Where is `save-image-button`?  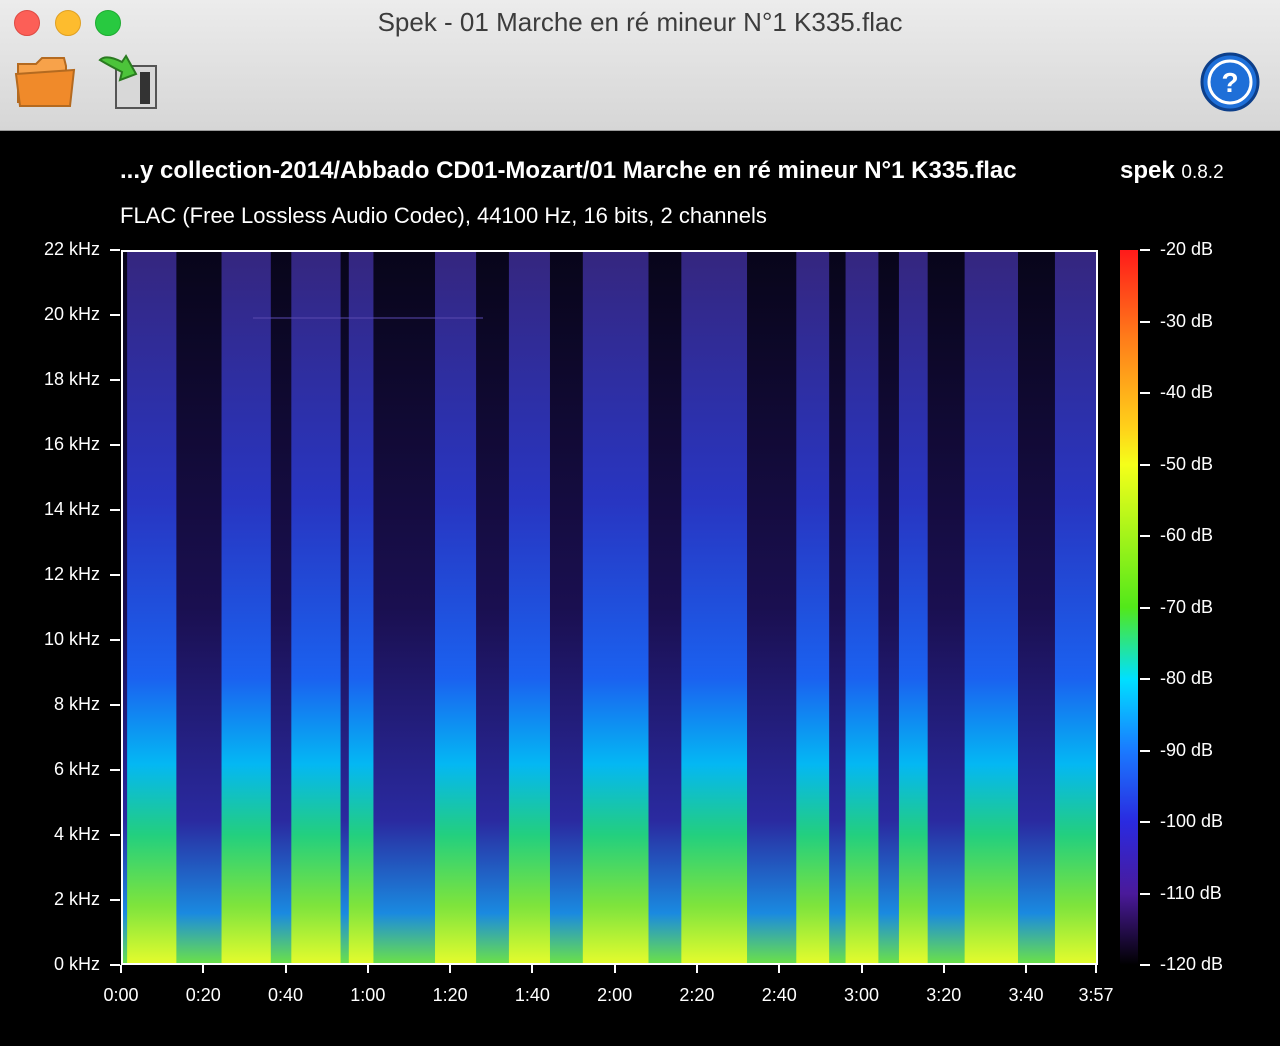 save-image-button is located at coordinates (128, 83).